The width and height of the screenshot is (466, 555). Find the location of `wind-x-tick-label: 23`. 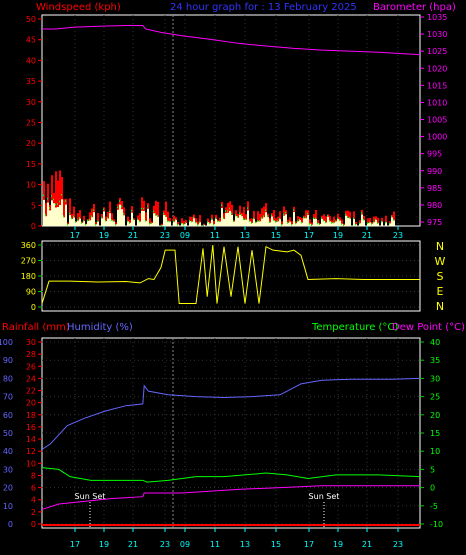

wind-x-tick-label: 23 is located at coordinates (165, 235).